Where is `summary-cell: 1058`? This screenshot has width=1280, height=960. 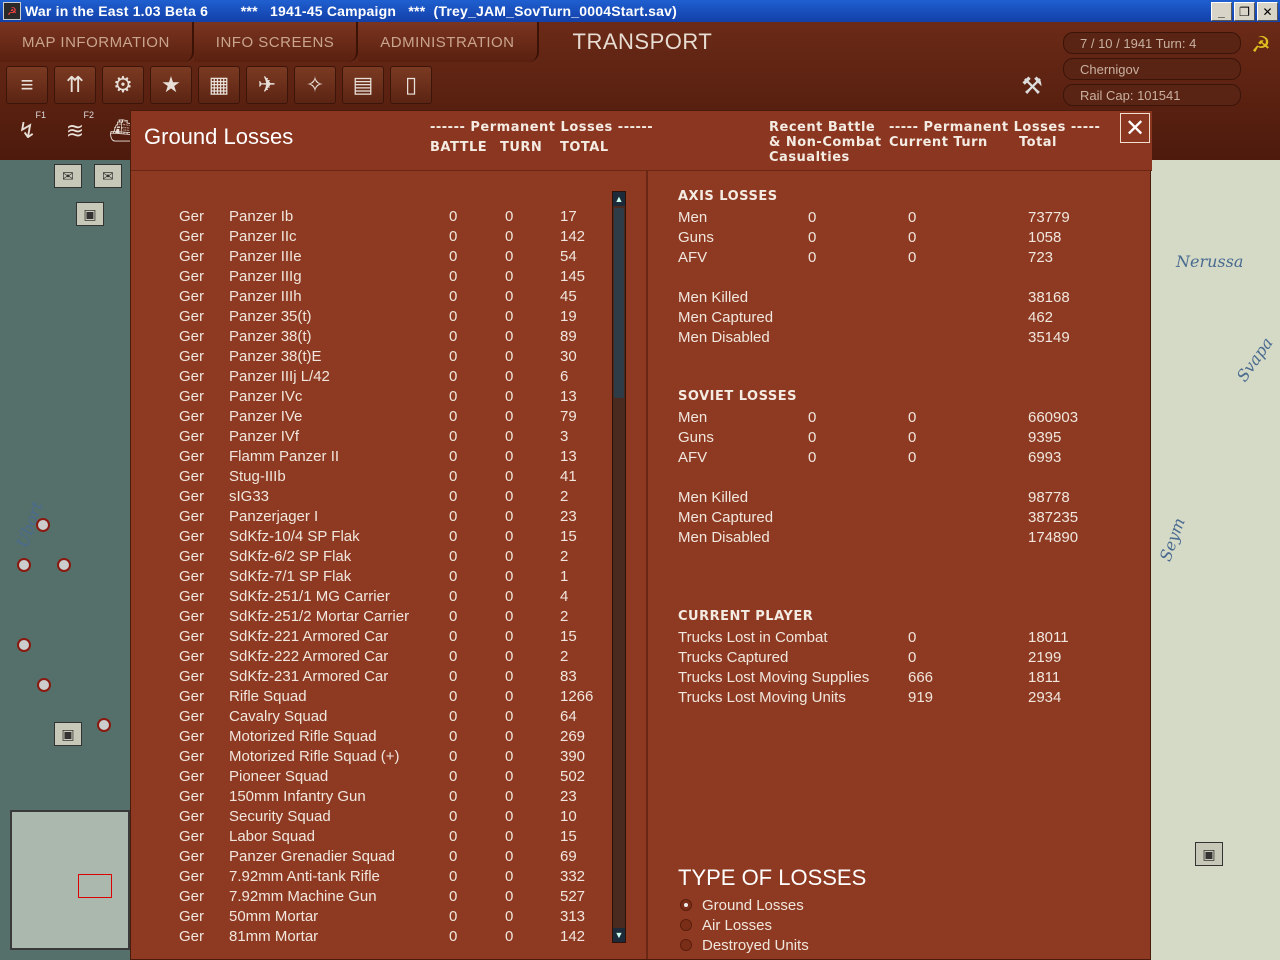 summary-cell: 1058 is located at coordinates (1045, 237).